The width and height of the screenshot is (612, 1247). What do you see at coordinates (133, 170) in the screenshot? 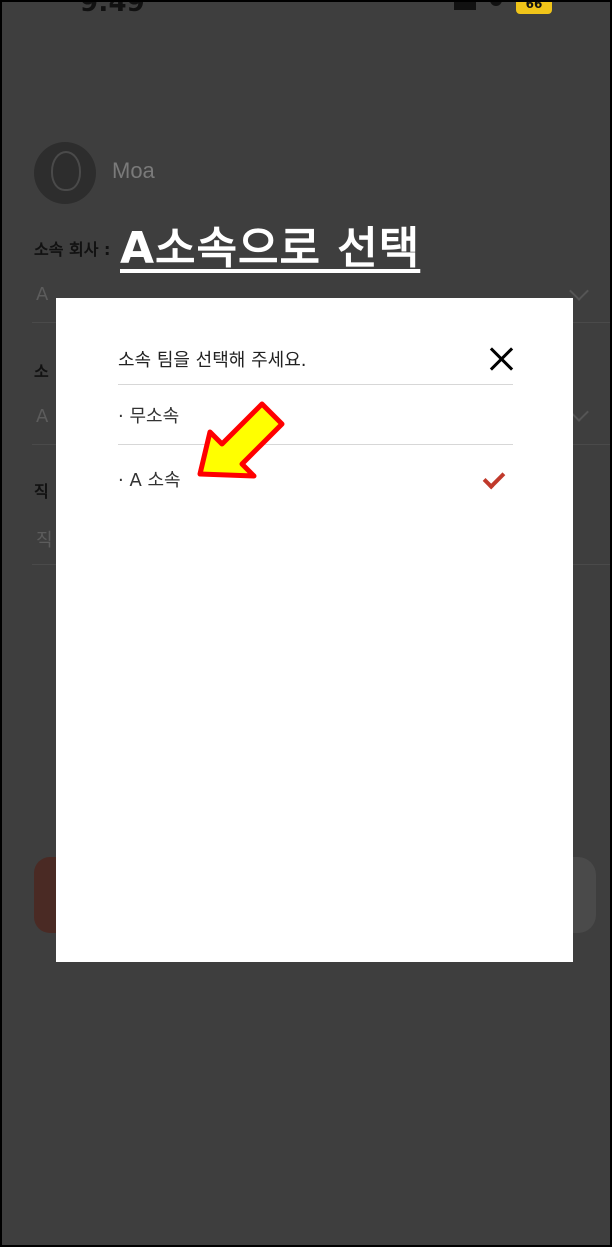
I see `app-name: Moa` at bounding box center [133, 170].